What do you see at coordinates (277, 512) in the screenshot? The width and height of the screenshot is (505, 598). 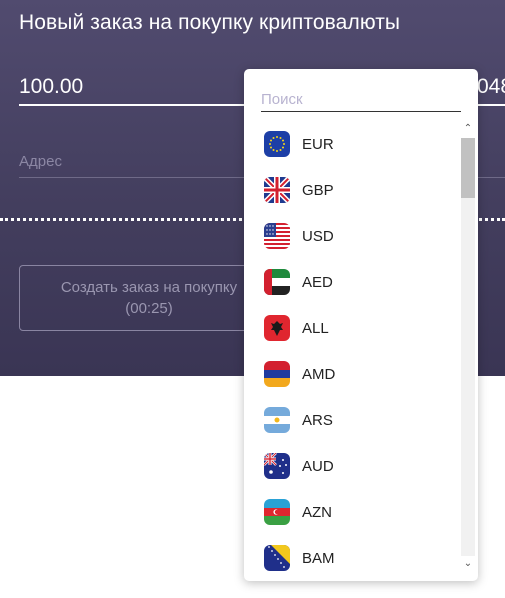 I see `azerbaijan-flag-icon` at bounding box center [277, 512].